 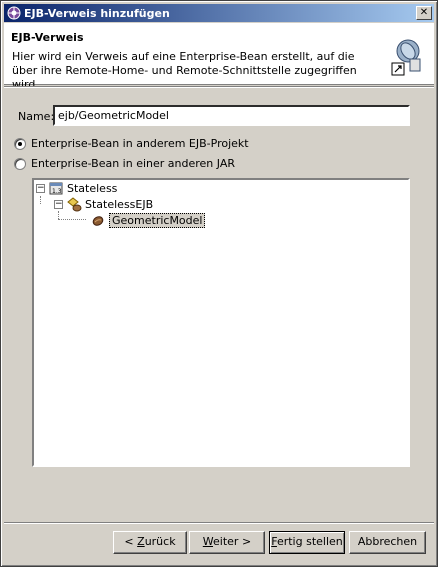 I want to click on back-button: < Zurück, so click(x=150, y=542).